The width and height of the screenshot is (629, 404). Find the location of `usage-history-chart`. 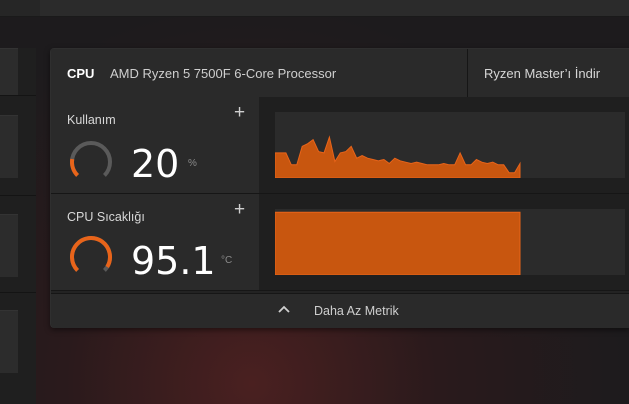

usage-history-chart is located at coordinates (449, 145).